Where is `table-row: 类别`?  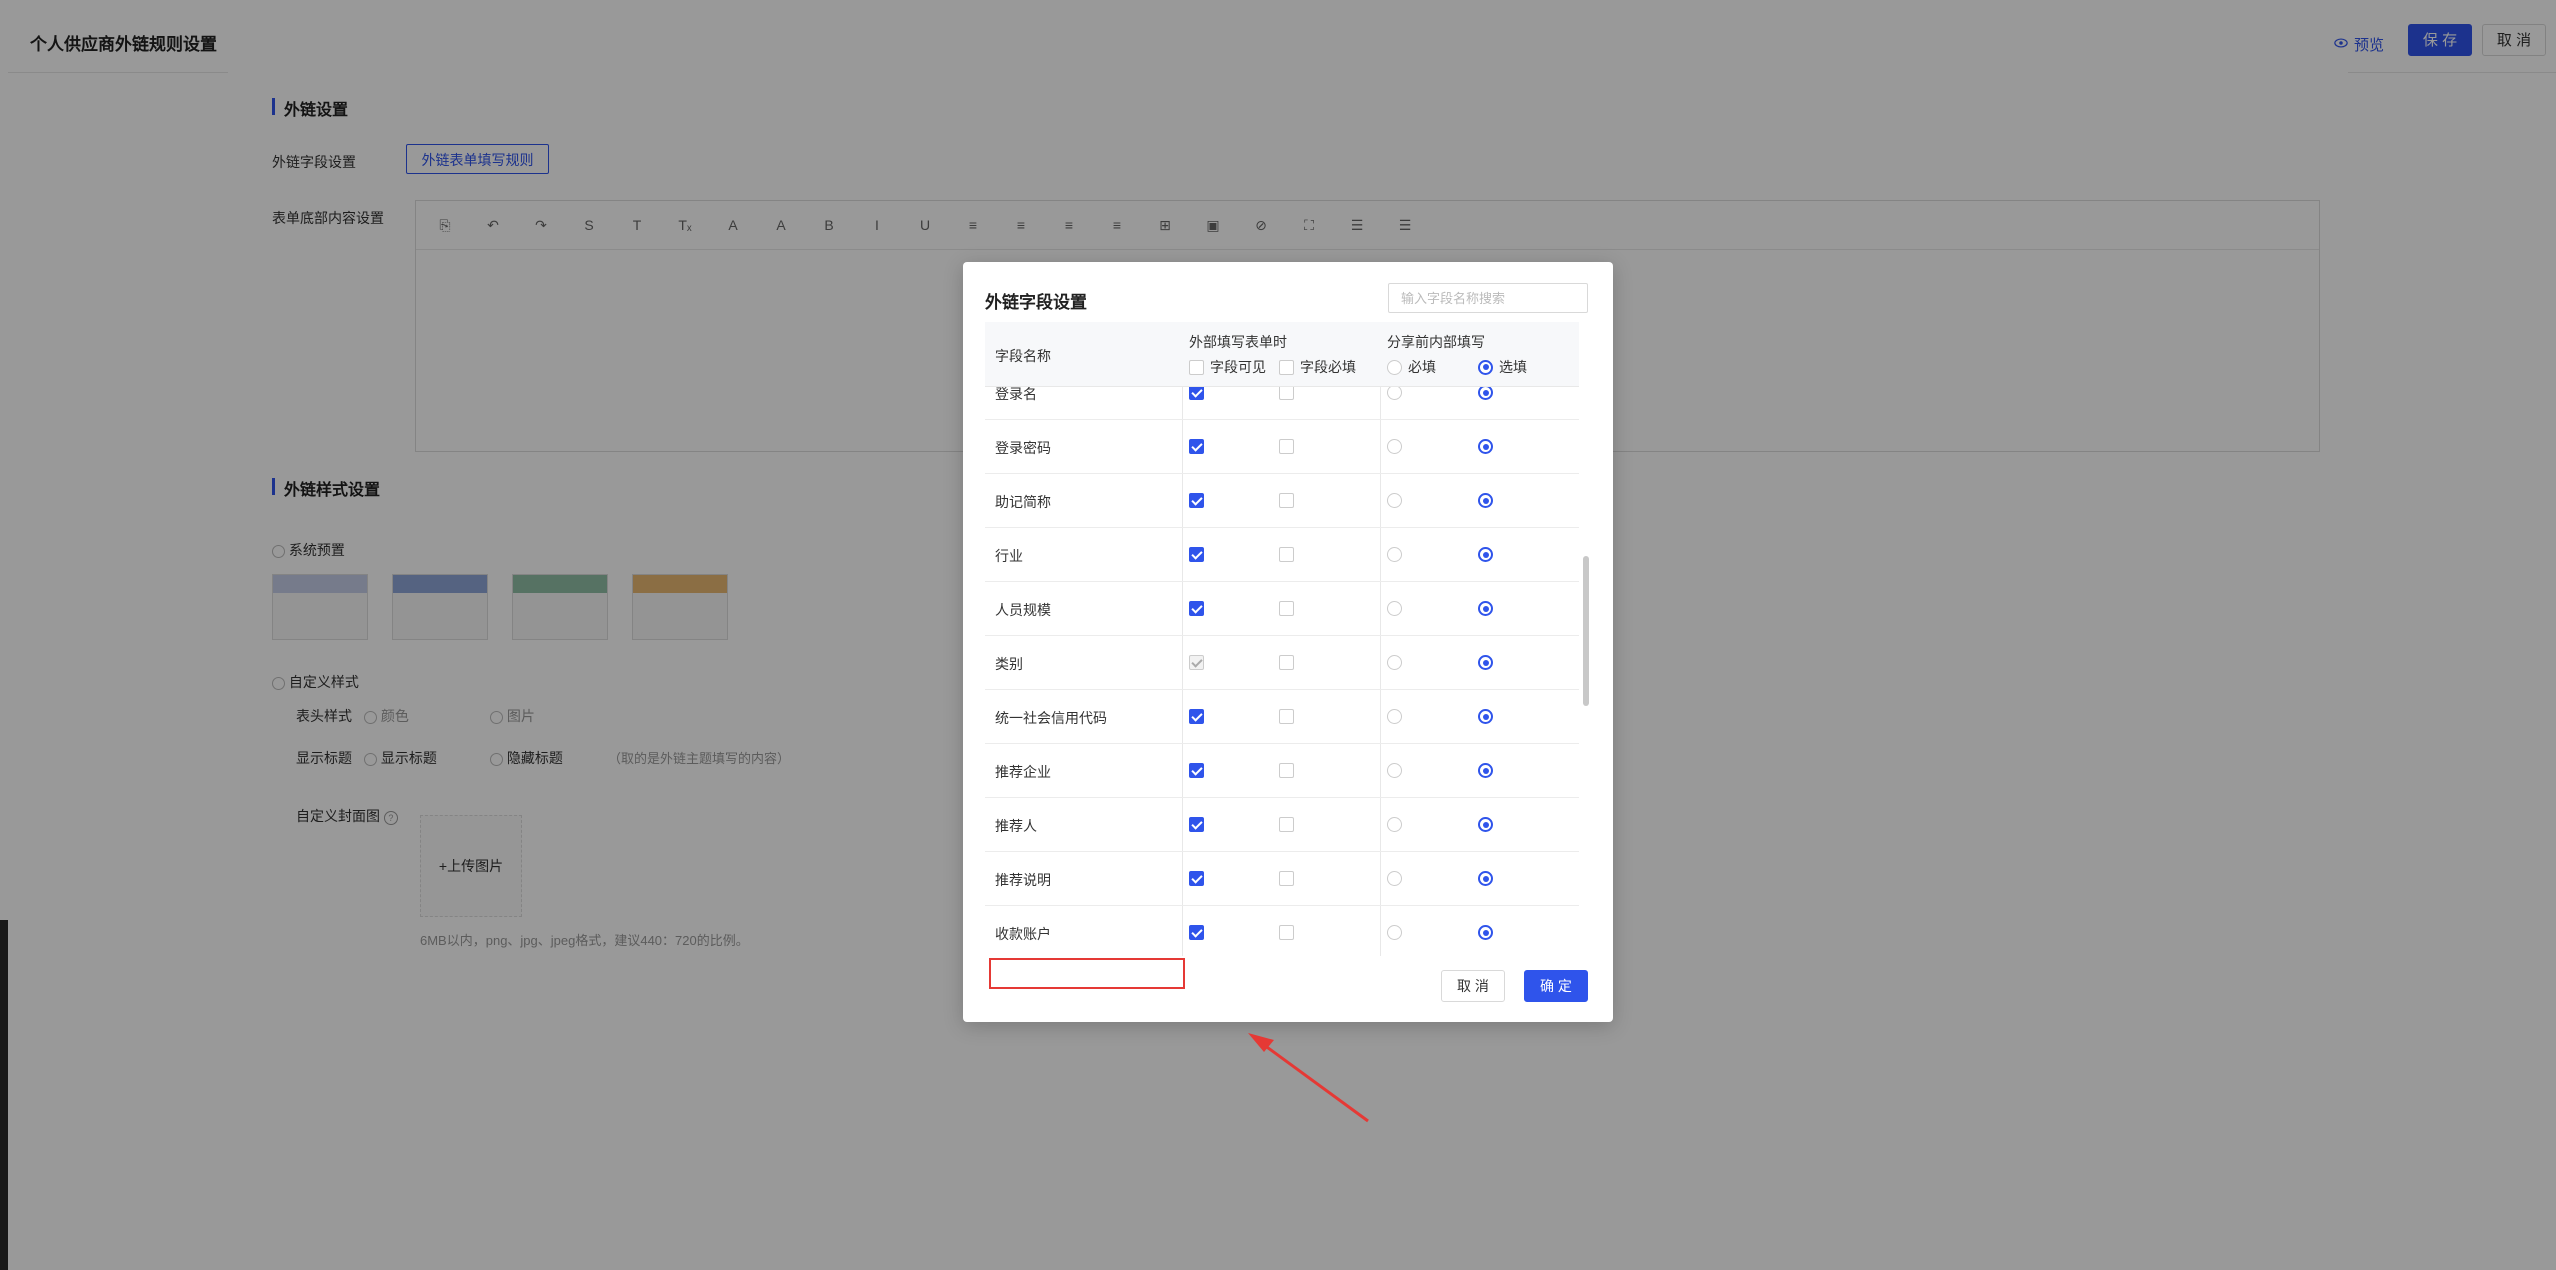 table-row: 类别 is located at coordinates (1282, 663).